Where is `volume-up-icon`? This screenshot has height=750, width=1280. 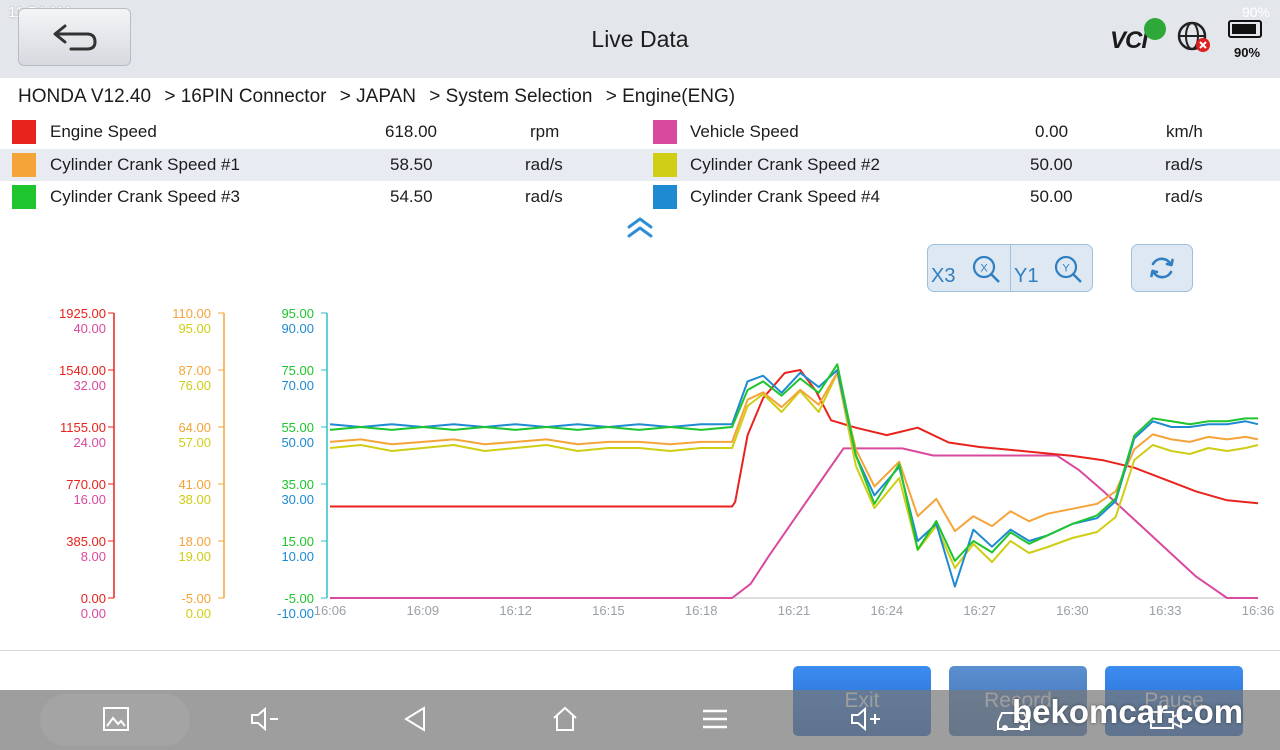 volume-up-icon is located at coordinates (866, 719).